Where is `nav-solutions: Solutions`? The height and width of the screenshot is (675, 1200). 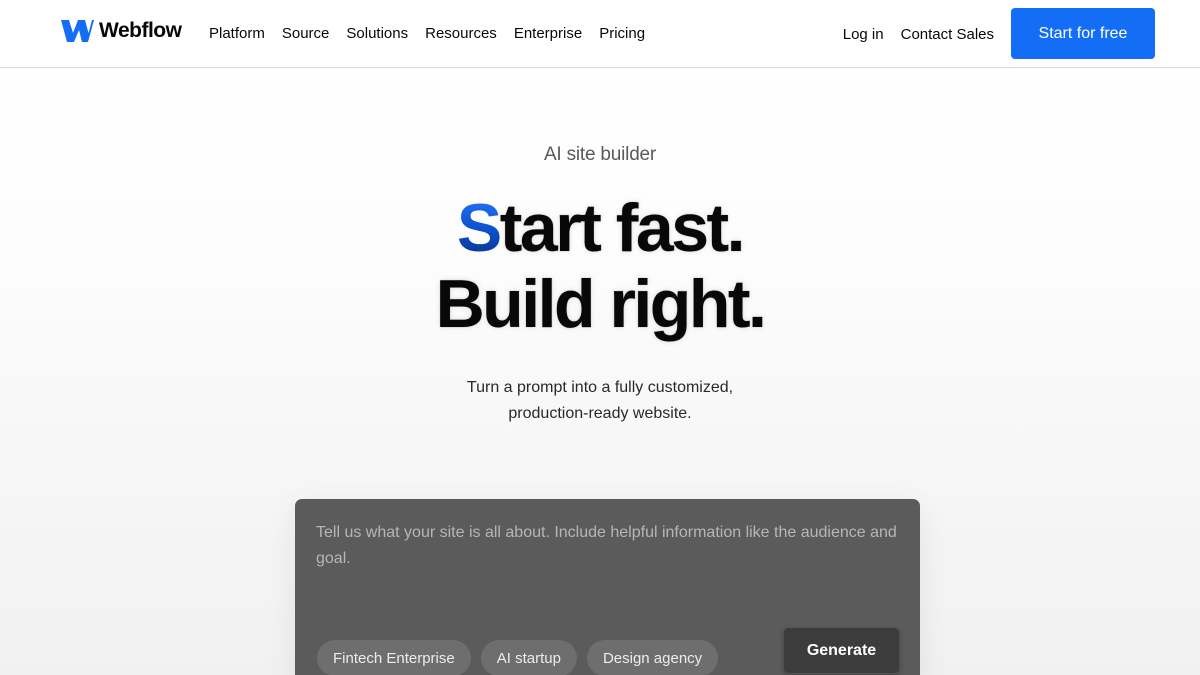
nav-solutions: Solutions is located at coordinates (377, 33).